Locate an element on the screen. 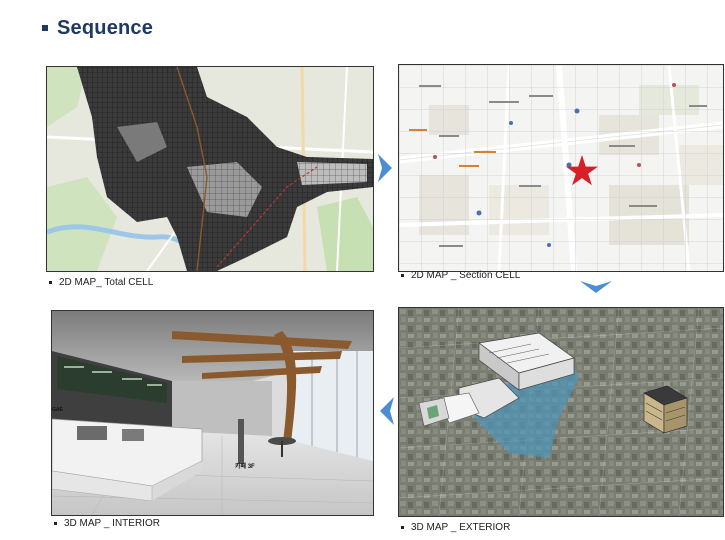 This screenshot has width=725, height=540. total-cell-caption: 2D MAP_ Total CELL is located at coordinates (101, 282).